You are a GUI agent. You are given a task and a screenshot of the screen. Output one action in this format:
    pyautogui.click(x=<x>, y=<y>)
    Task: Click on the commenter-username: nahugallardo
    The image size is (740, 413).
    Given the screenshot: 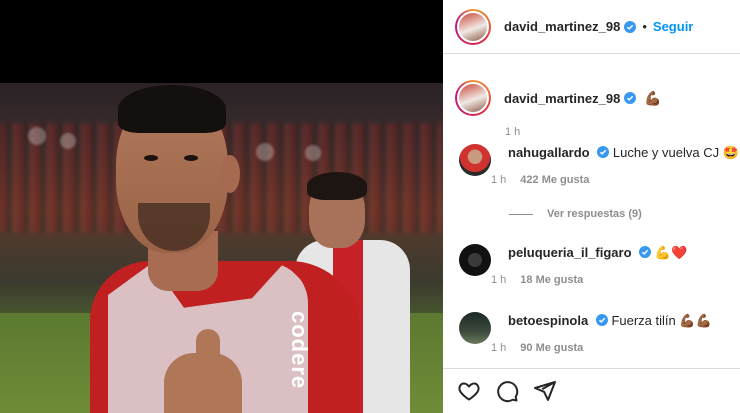 What is the action you would take?
    pyautogui.click(x=549, y=152)
    